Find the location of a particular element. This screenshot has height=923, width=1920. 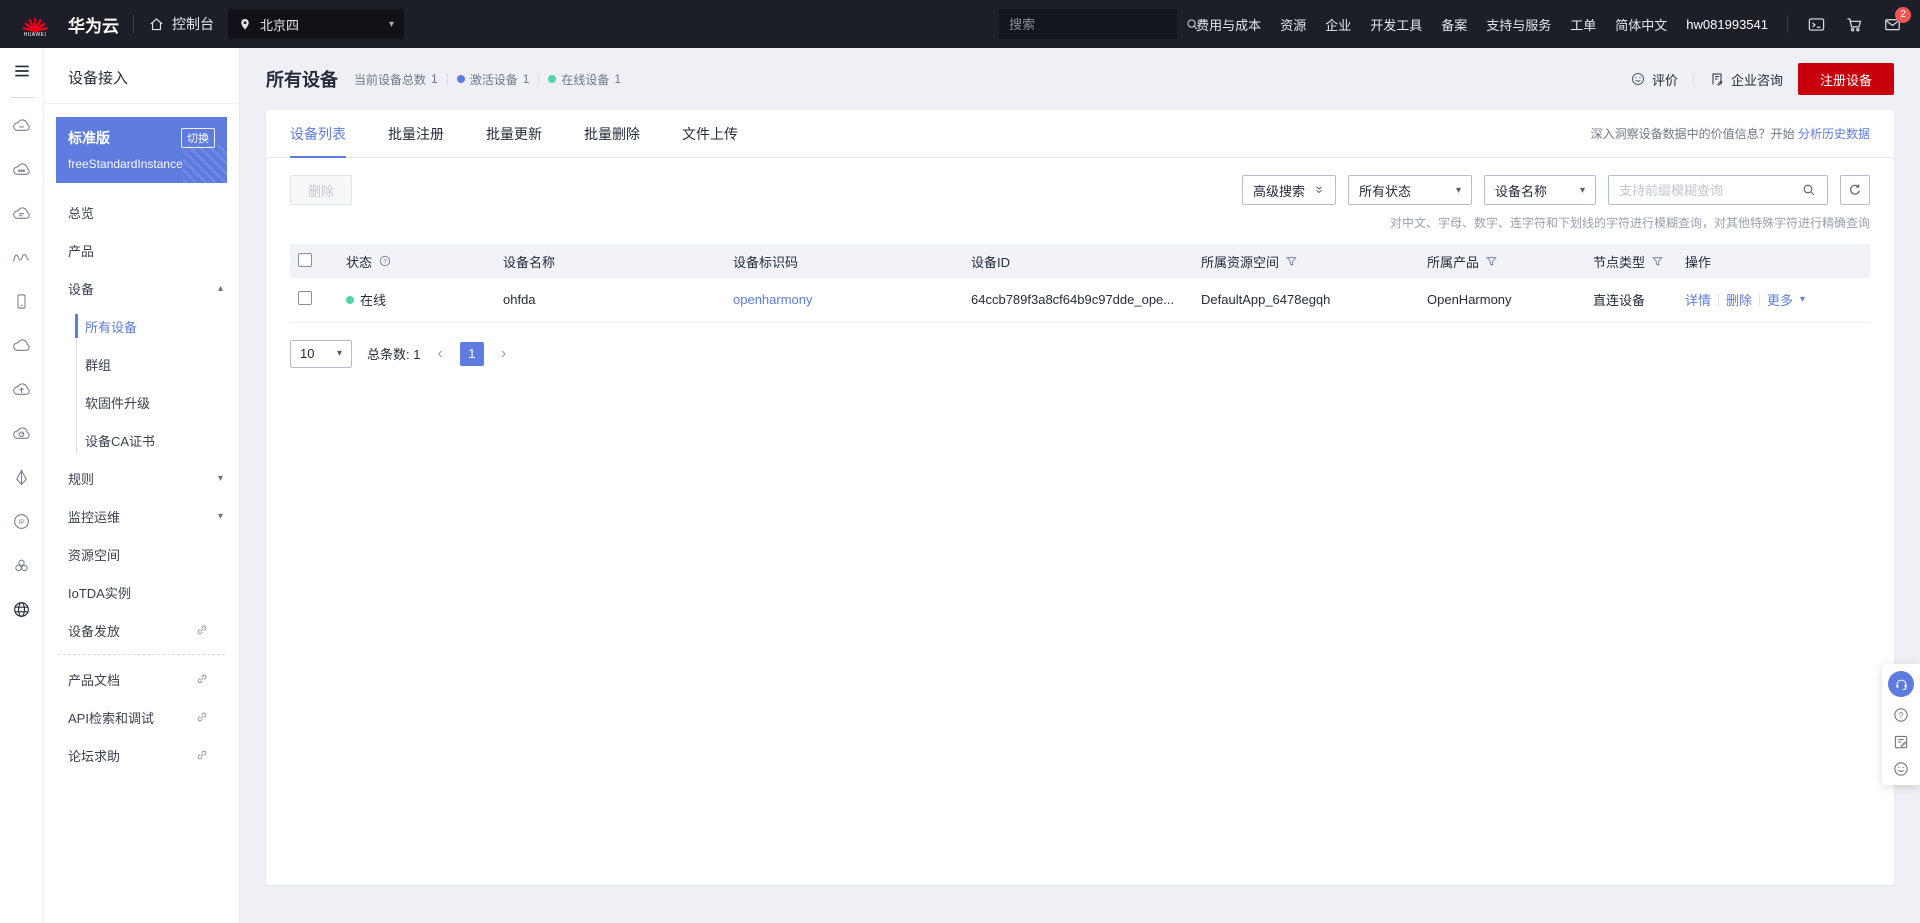

sidebar-item-rules: 规则 ▾ is located at coordinates (141, 478).